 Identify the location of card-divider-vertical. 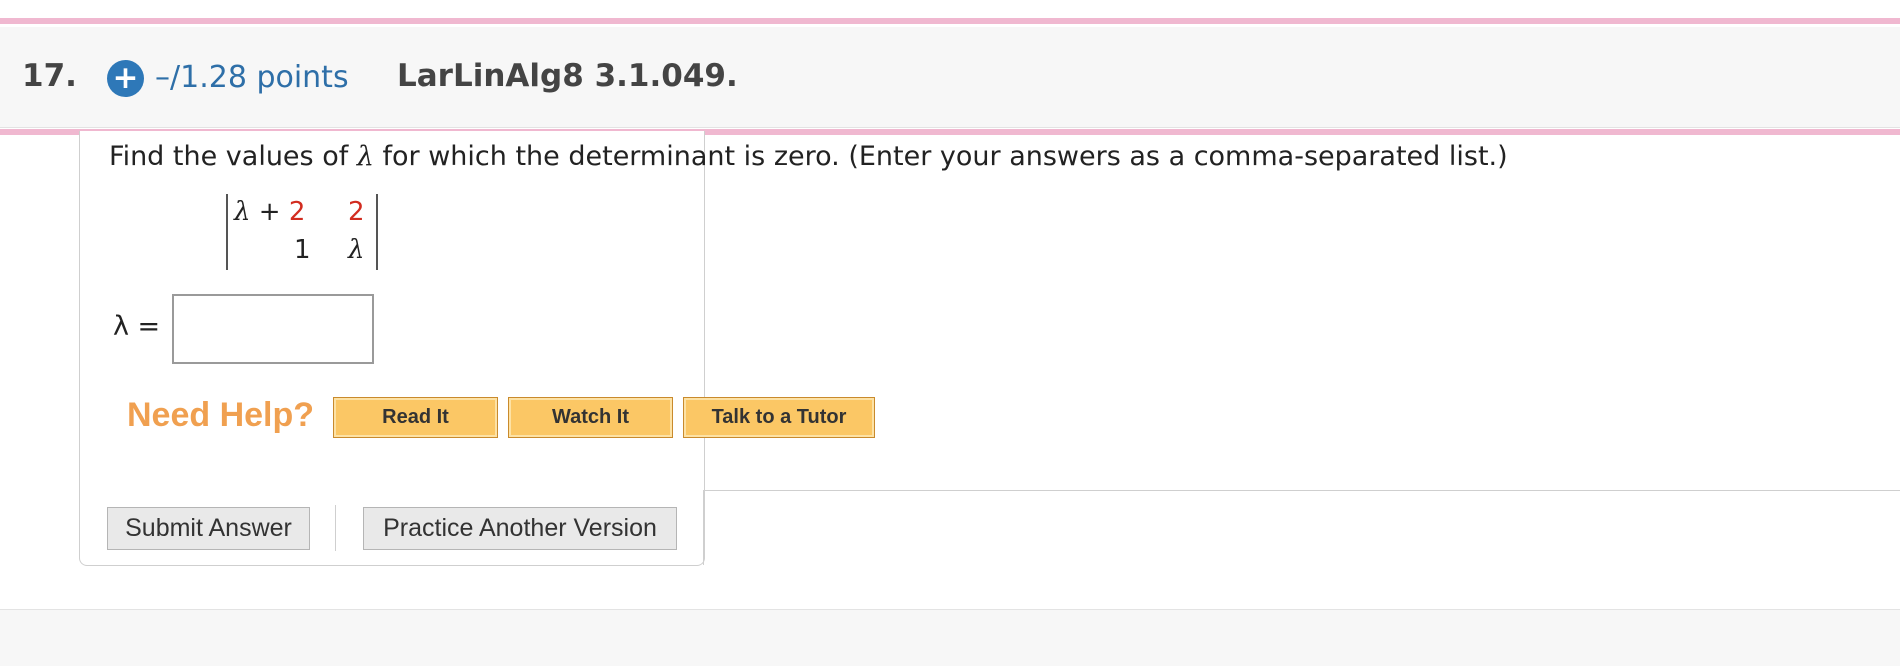
(703, 527).